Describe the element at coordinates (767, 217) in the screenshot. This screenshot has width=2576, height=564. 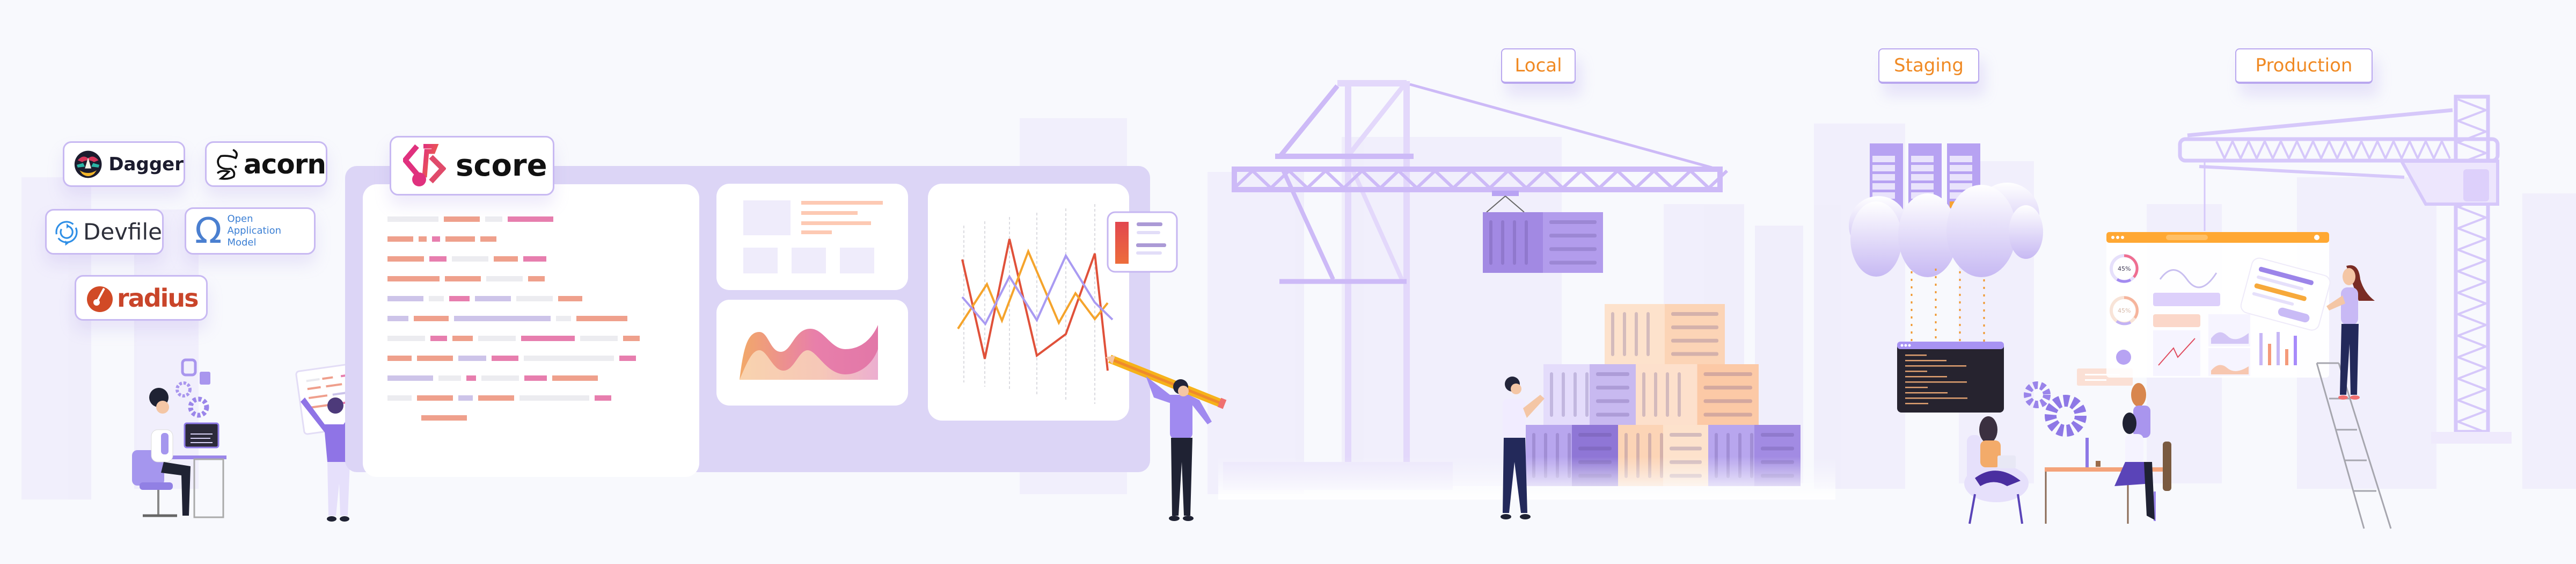
I see `image-placeholder` at that location.